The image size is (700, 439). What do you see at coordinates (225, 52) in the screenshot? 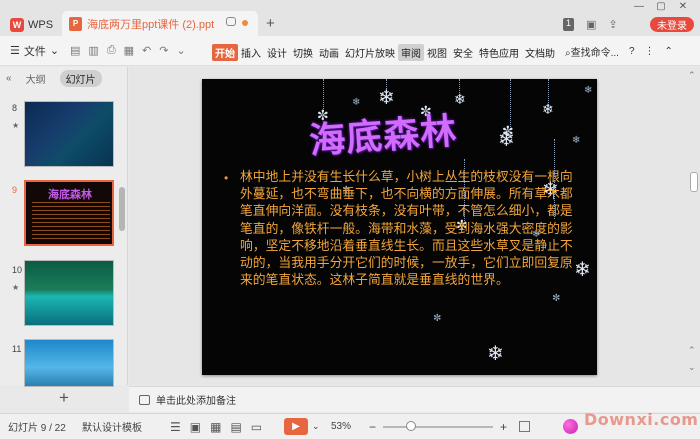
I see `tab-start: 开始` at bounding box center [225, 52].